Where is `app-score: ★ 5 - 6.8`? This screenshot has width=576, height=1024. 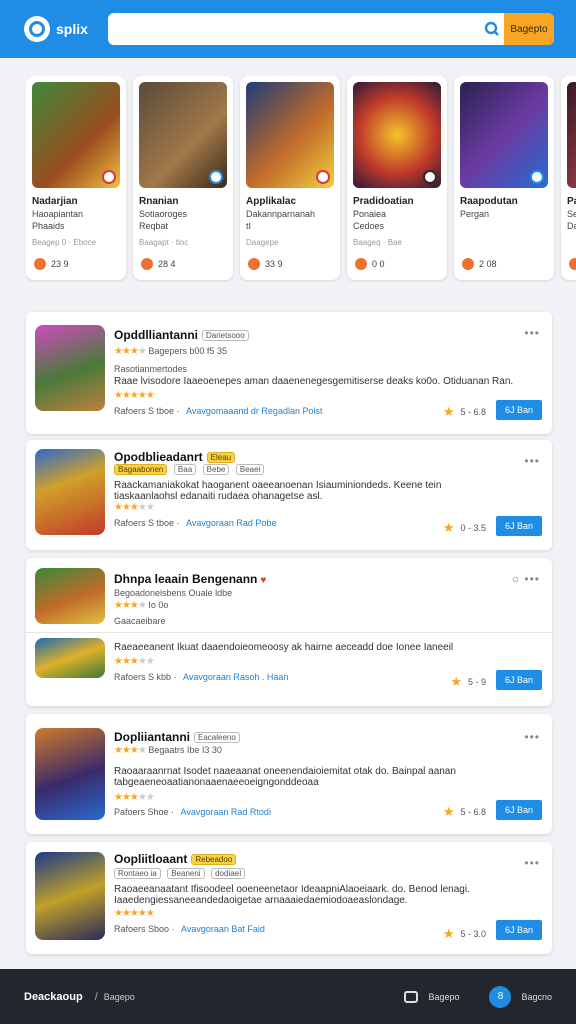
app-score: ★ 5 - 6.8 is located at coordinates (464, 811).